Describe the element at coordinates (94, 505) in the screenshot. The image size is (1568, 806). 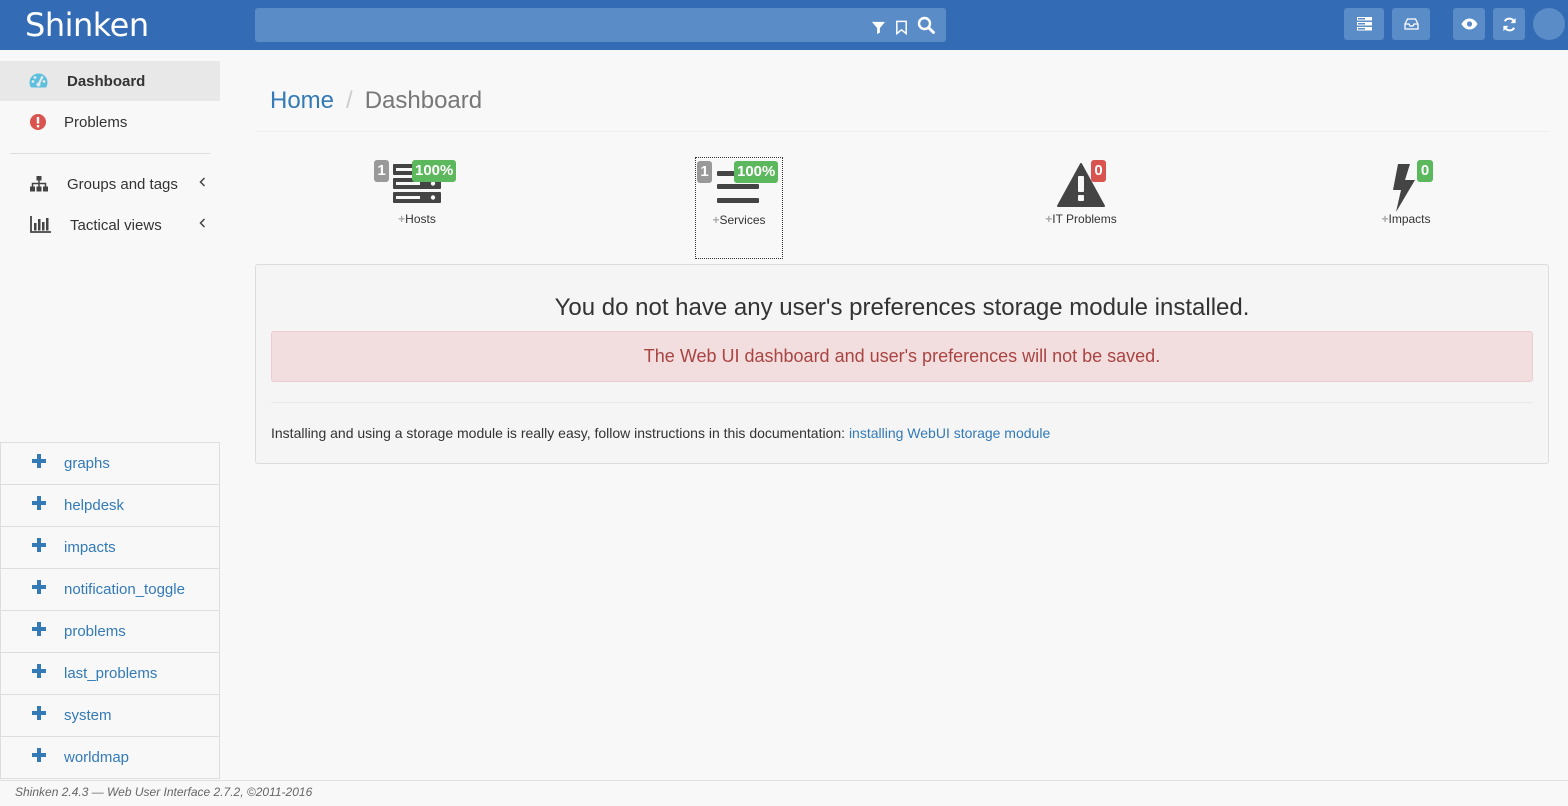
I see `widget-label: helpdesk` at that location.